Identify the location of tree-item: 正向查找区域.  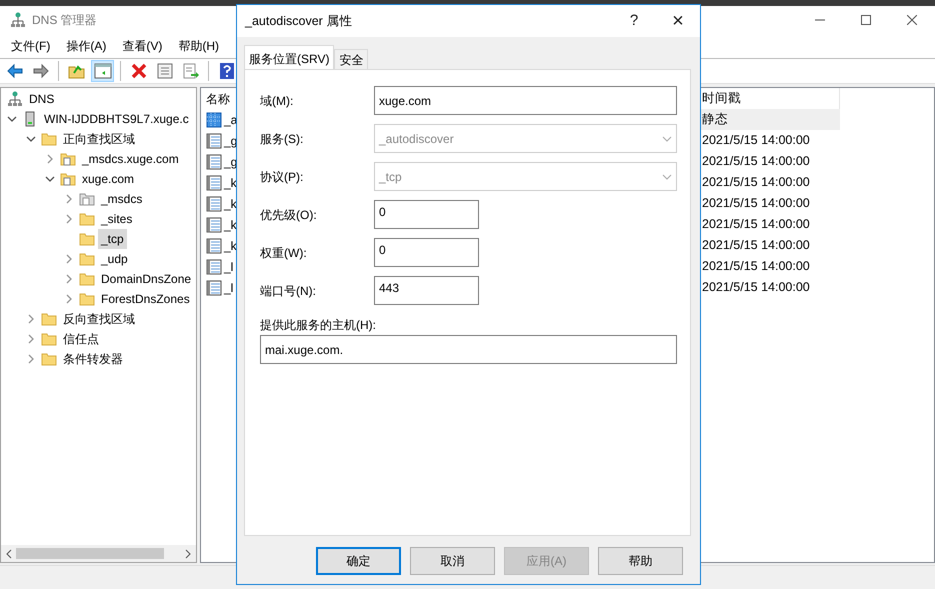
(99, 139).